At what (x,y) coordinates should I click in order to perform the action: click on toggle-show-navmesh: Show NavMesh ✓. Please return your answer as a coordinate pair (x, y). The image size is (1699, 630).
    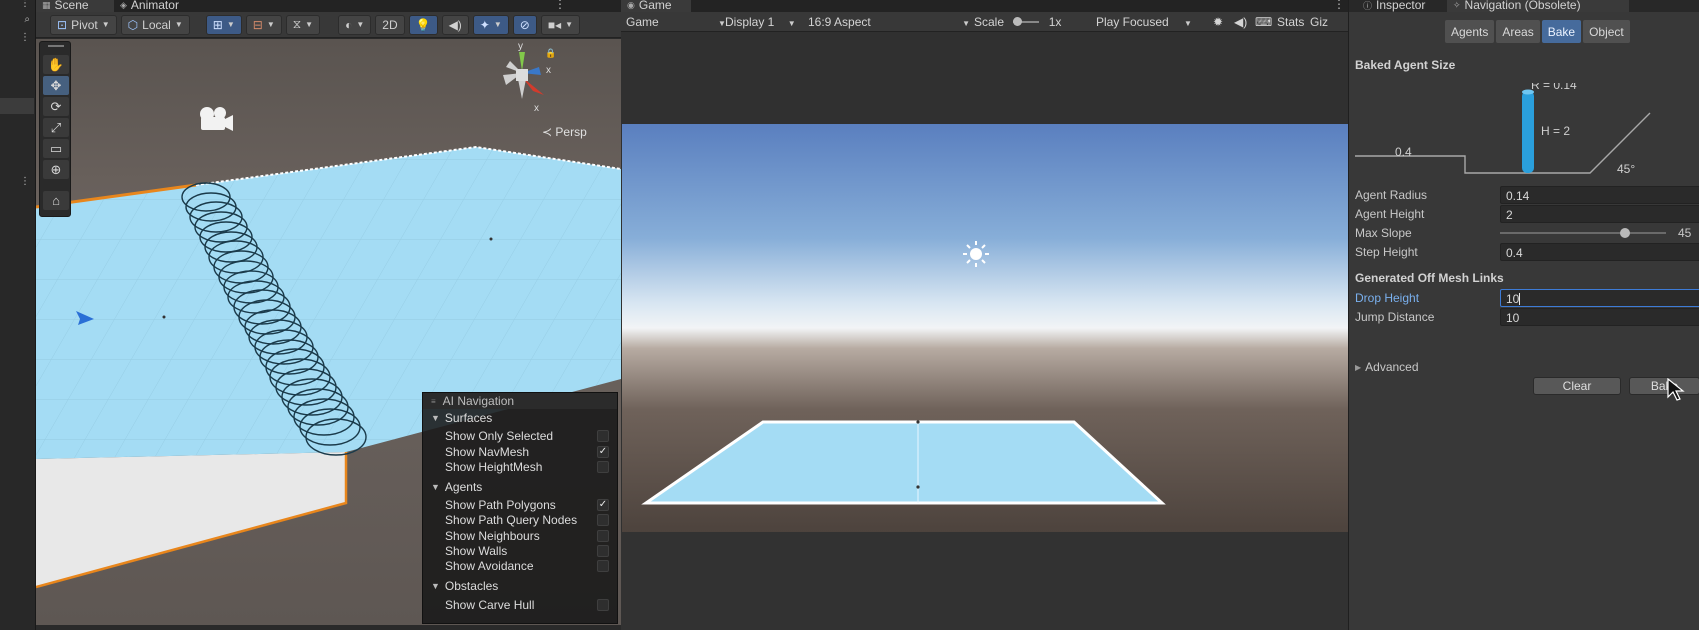
    Looking at the image, I should click on (529, 452).